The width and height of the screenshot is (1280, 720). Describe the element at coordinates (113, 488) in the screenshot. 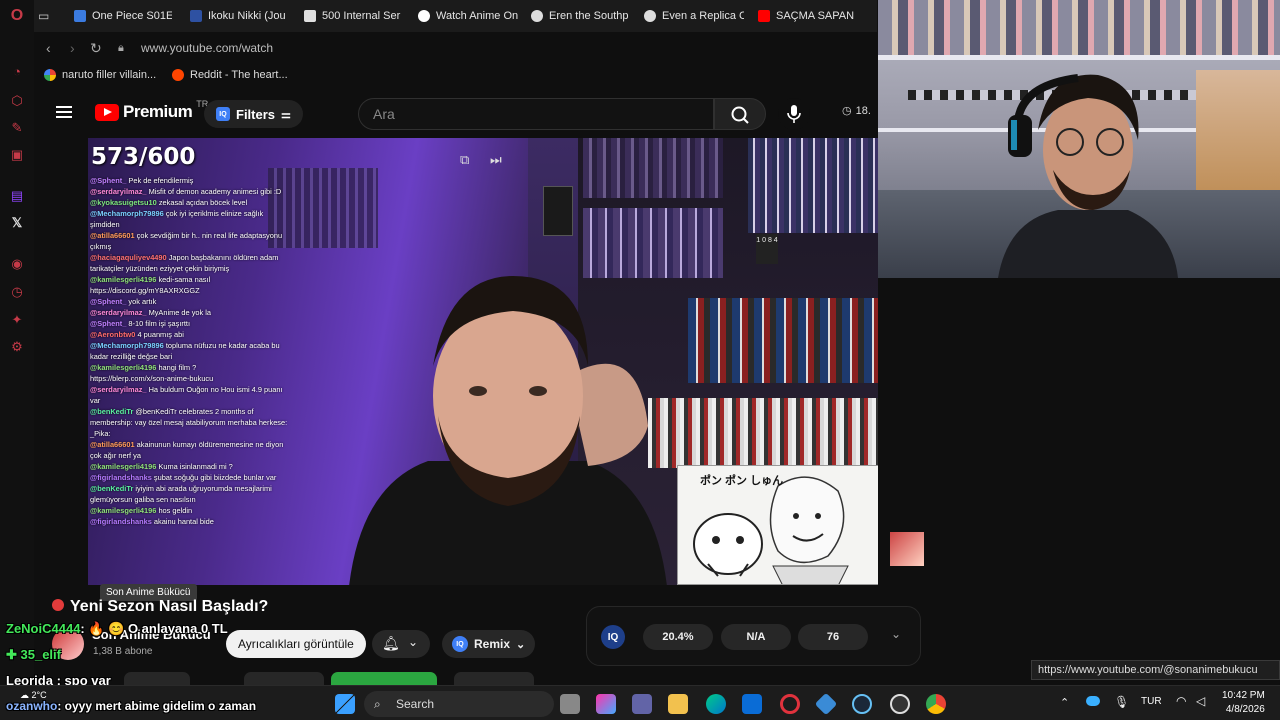

I see `chat-username: @benKediTr` at that location.